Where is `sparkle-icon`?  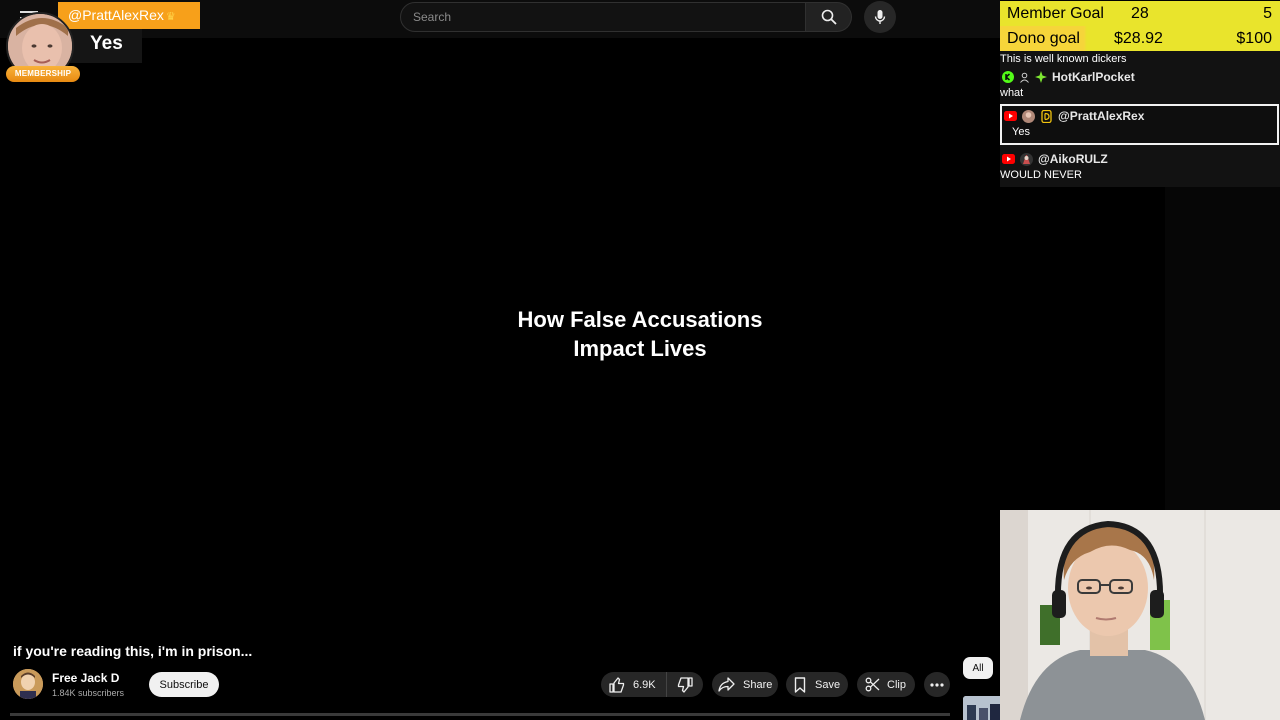
sparkle-icon is located at coordinates (1041, 77).